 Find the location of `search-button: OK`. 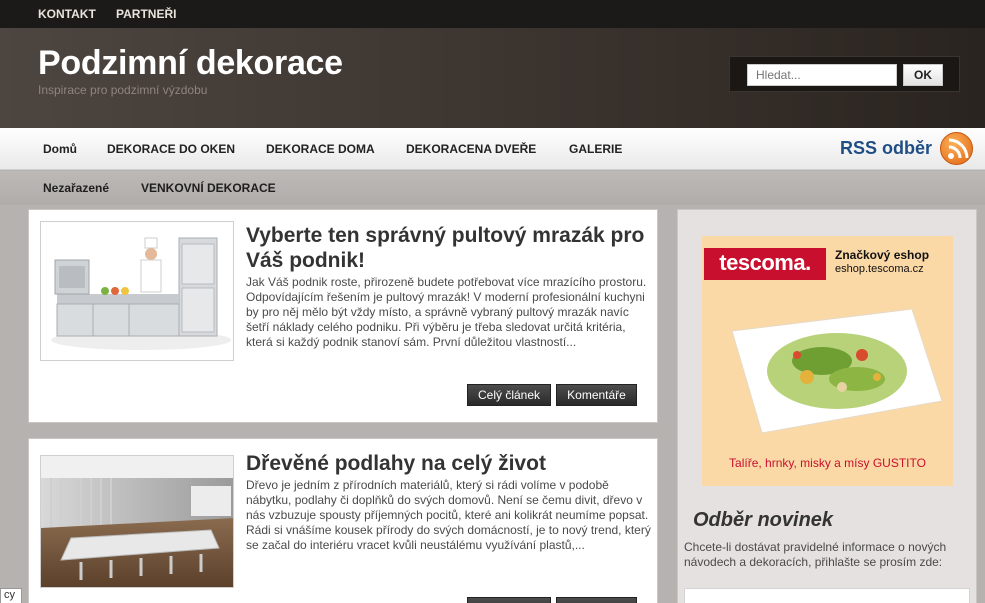

search-button: OK is located at coordinates (923, 75).